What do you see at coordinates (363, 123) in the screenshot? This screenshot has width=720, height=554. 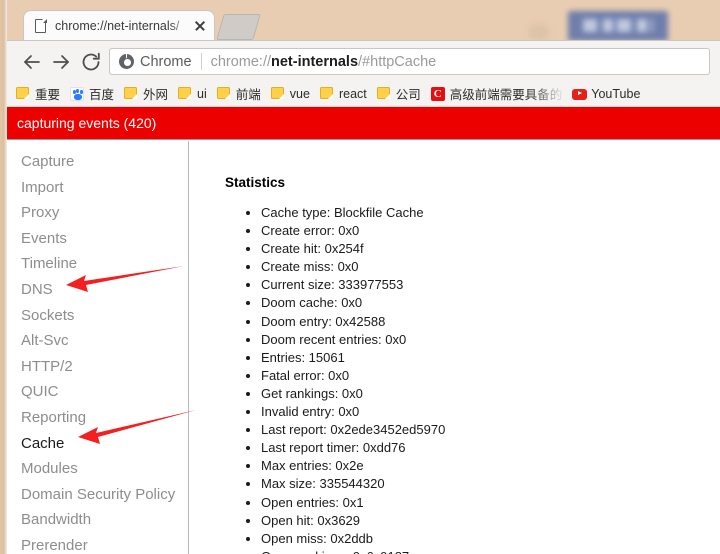 I see `status-banner: capturing events (420)` at bounding box center [363, 123].